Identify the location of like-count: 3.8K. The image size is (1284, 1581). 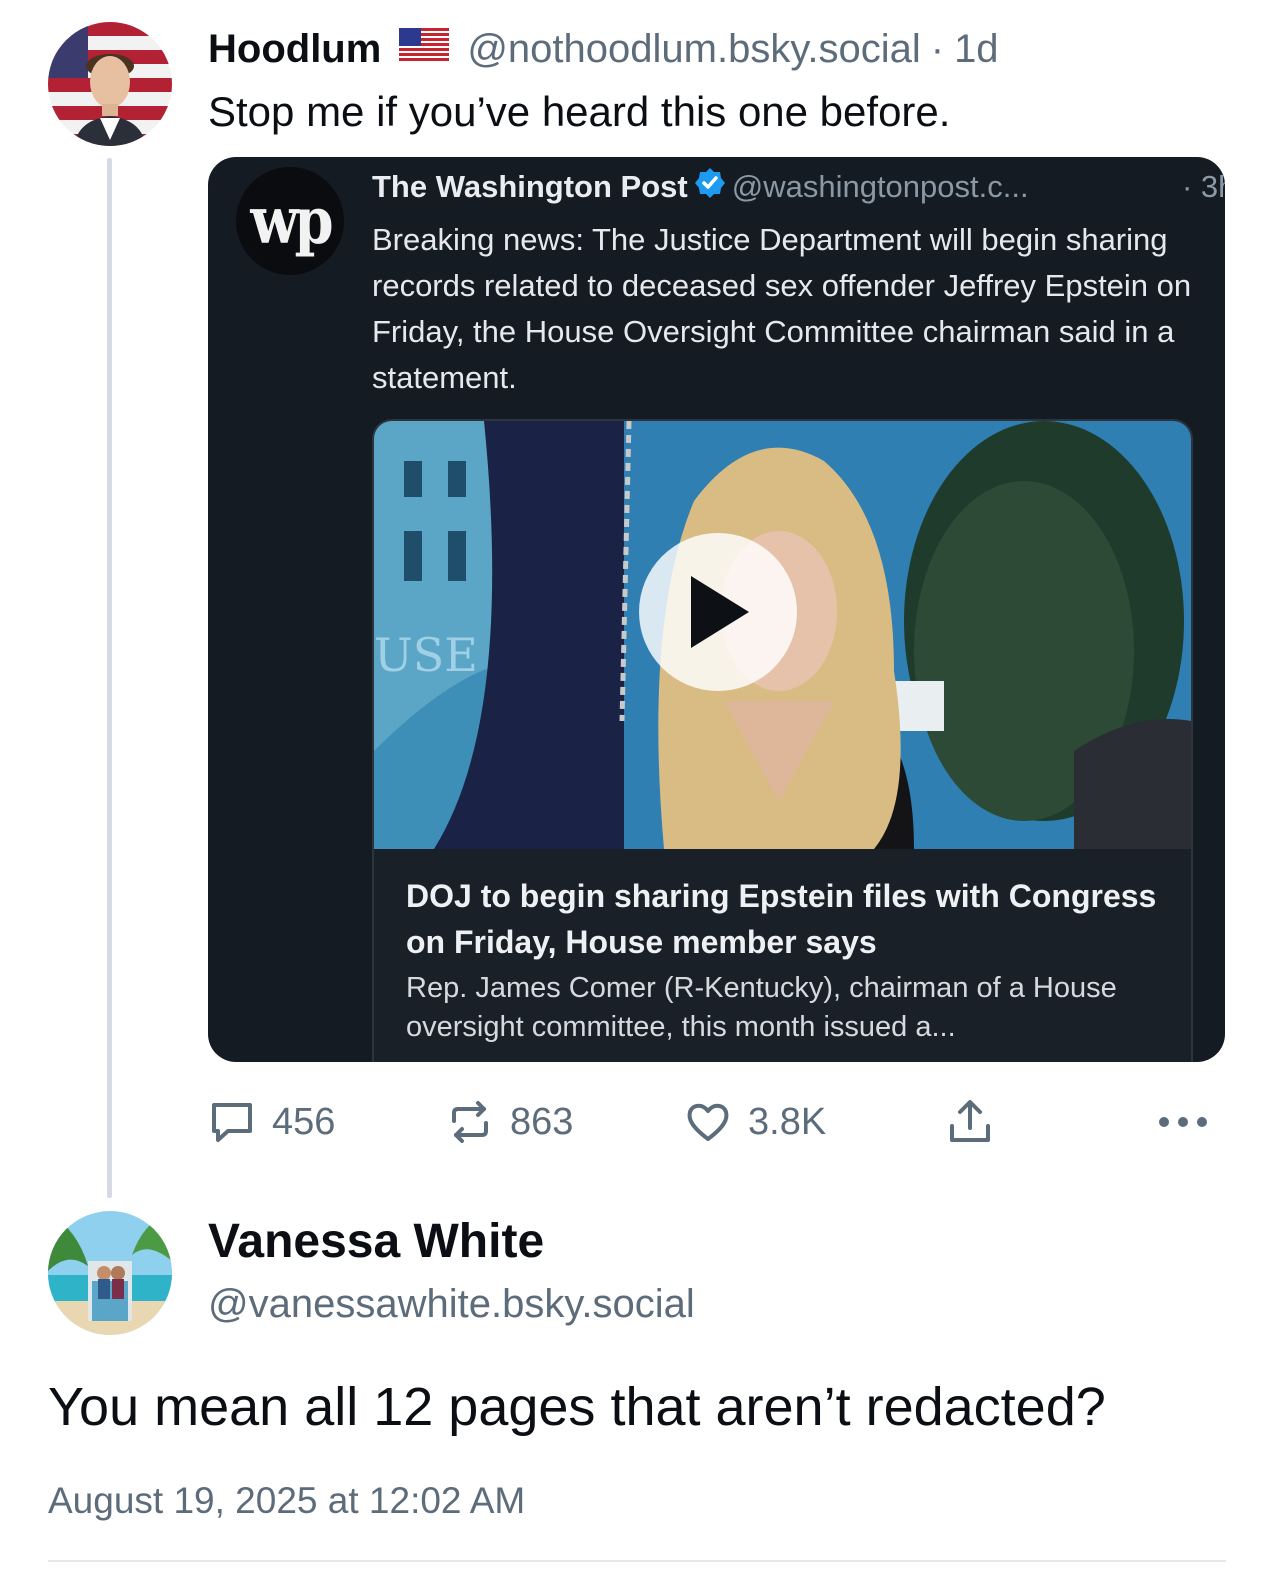
(787, 1121).